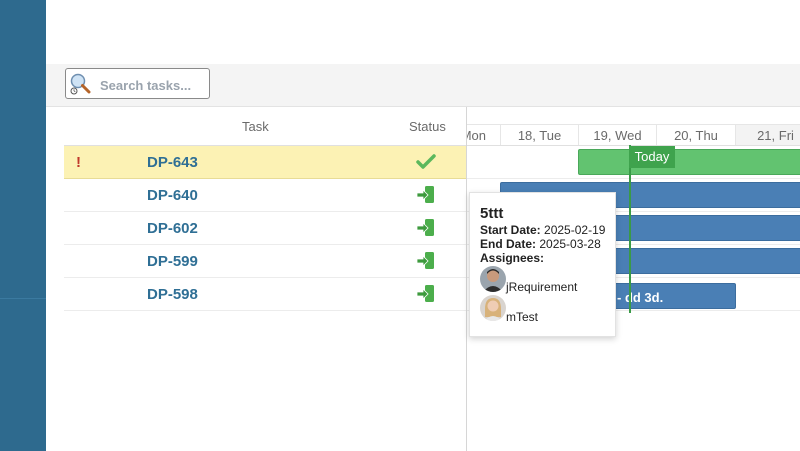  I want to click on task-id-link: DP-598, so click(172, 294).